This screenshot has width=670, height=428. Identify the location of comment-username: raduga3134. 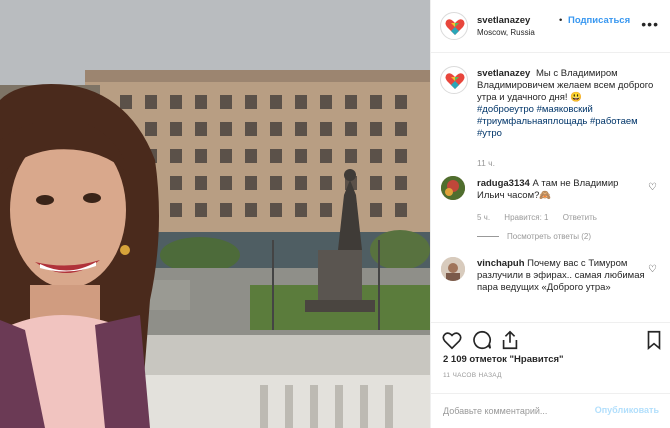
(503, 183).